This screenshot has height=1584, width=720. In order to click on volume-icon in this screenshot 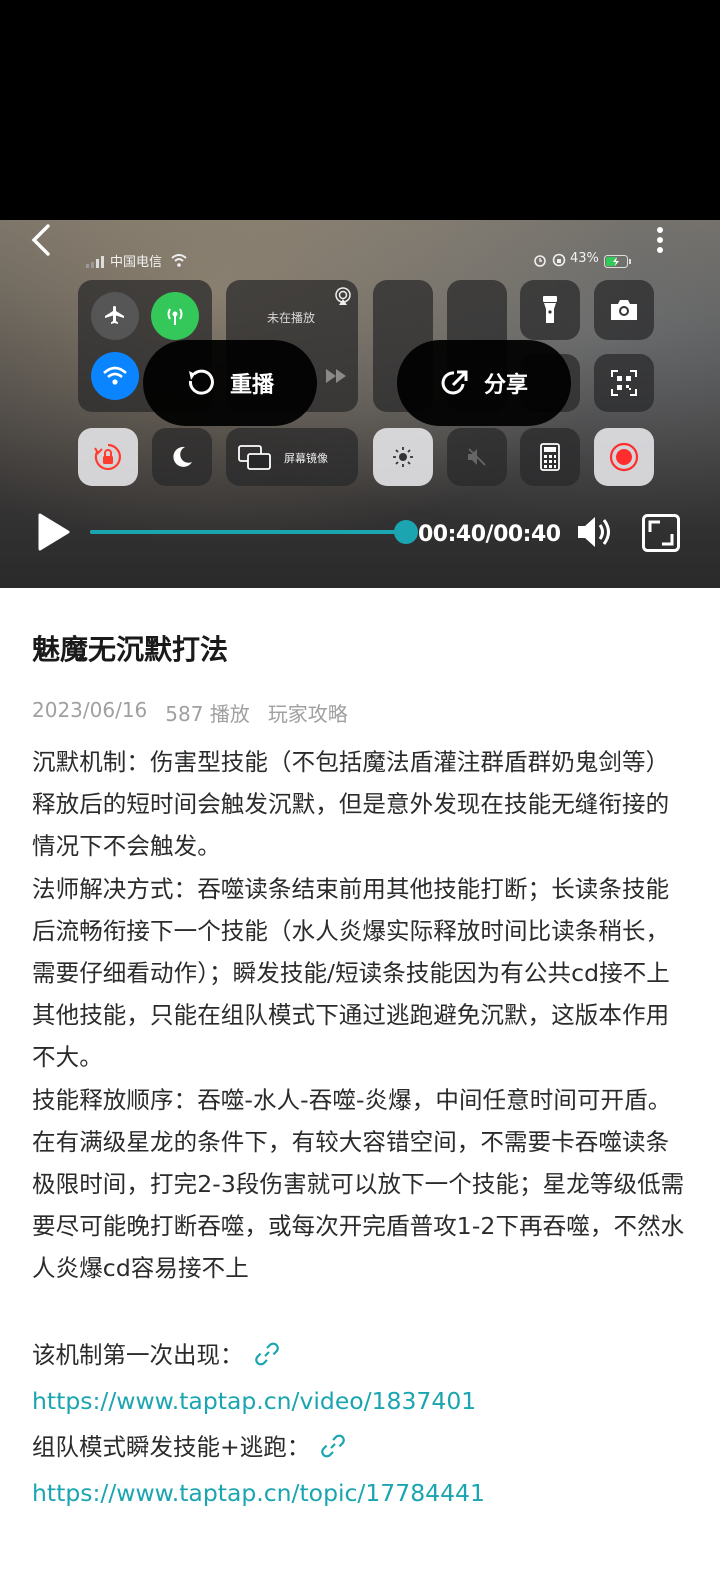, I will do `click(594, 532)`.